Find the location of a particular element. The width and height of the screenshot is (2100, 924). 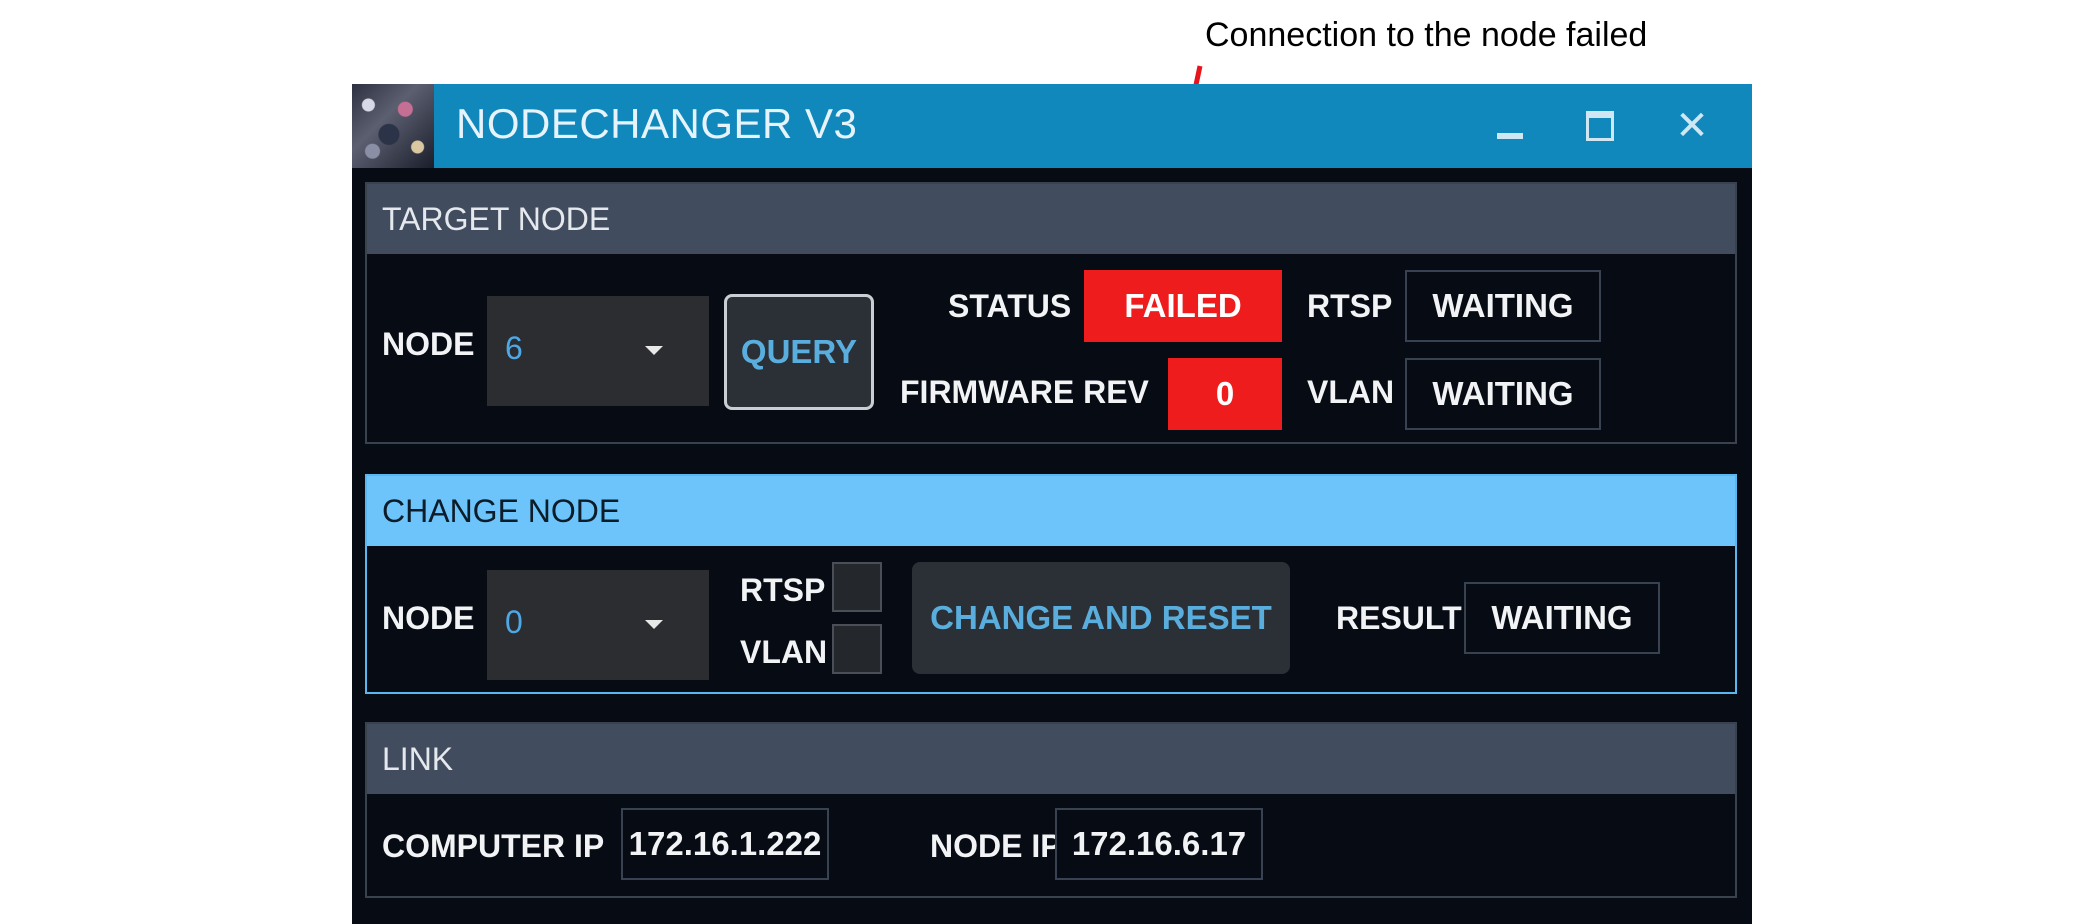

vlan-checkbox is located at coordinates (857, 649).